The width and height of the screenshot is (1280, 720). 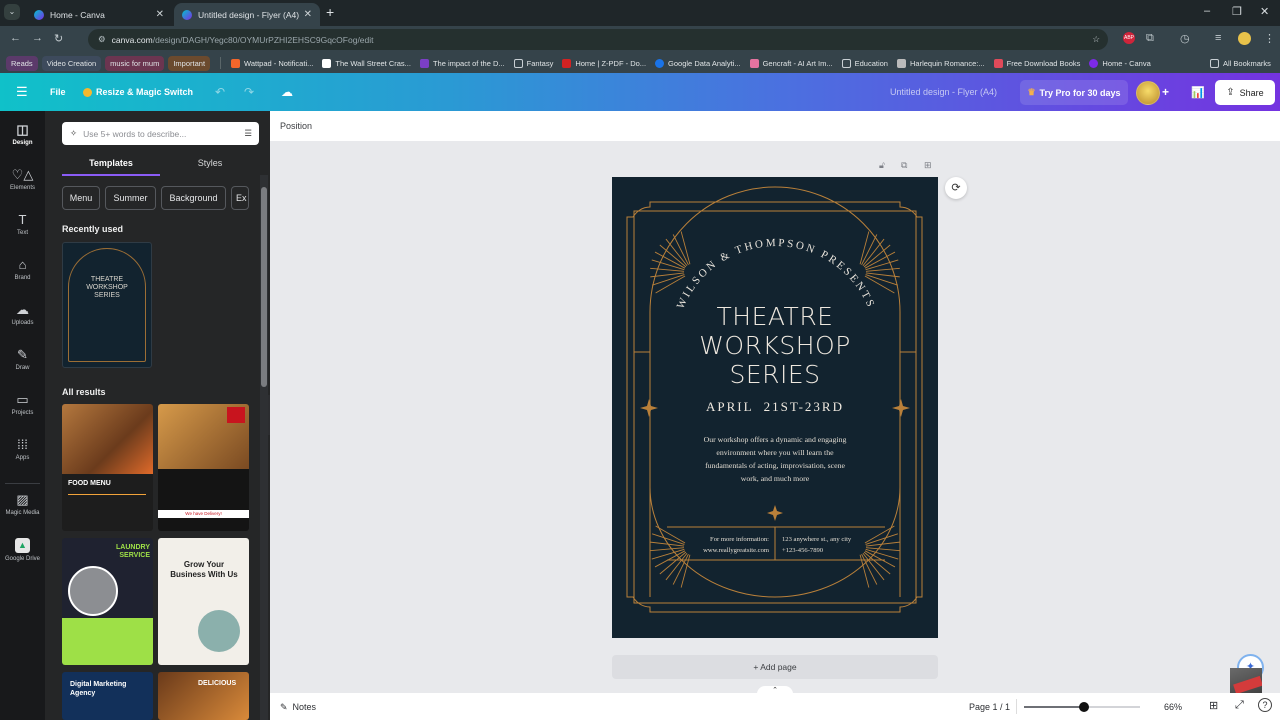 I want to click on close-window-button: ✕, so click(x=1264, y=11).